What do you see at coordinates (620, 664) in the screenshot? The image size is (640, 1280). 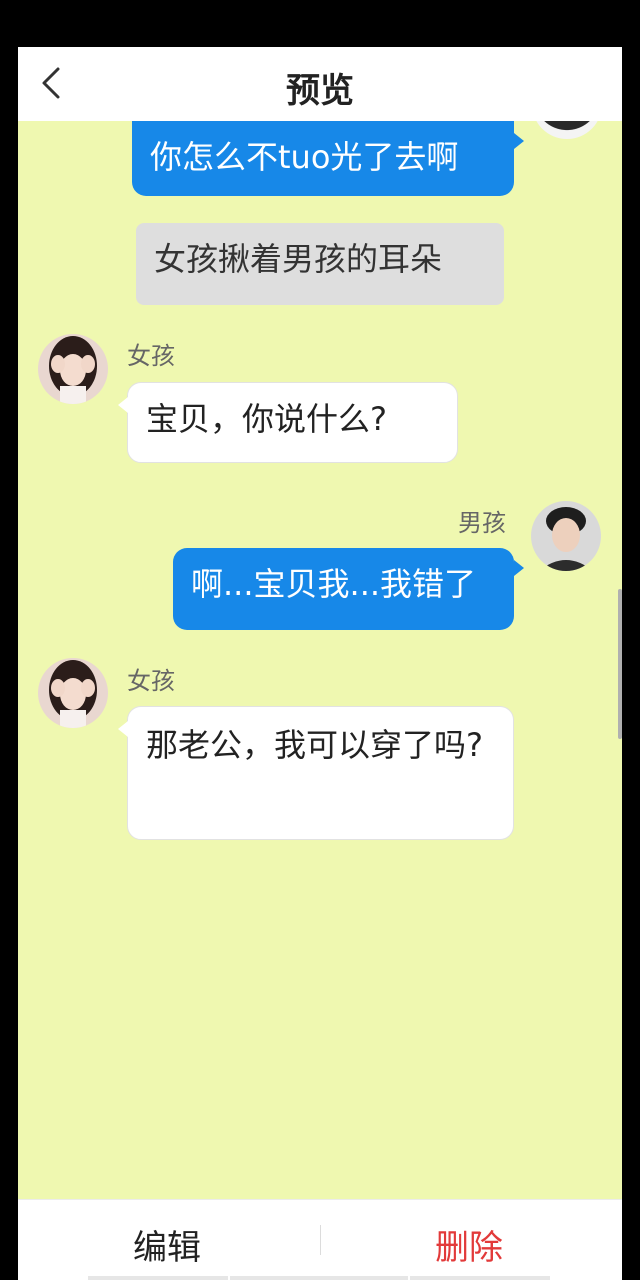 I see `scrollbar` at bounding box center [620, 664].